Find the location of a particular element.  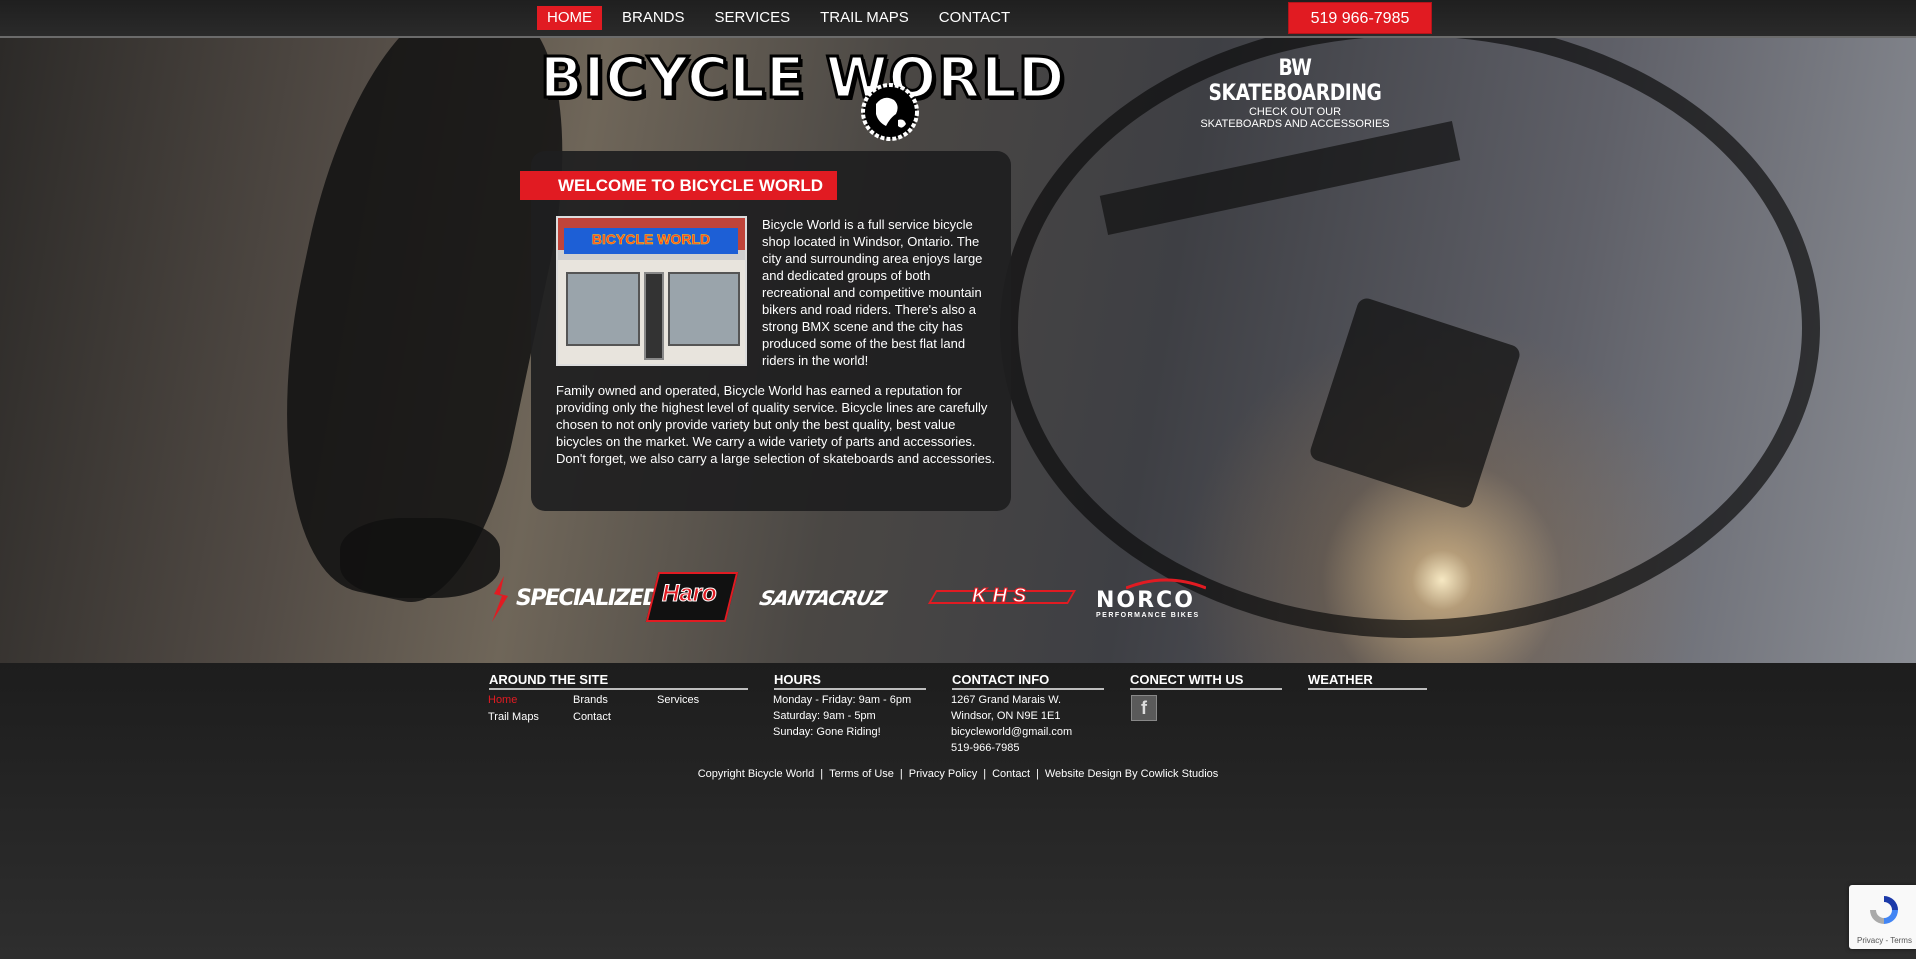

footer-link-contact: Contact is located at coordinates (592, 717).